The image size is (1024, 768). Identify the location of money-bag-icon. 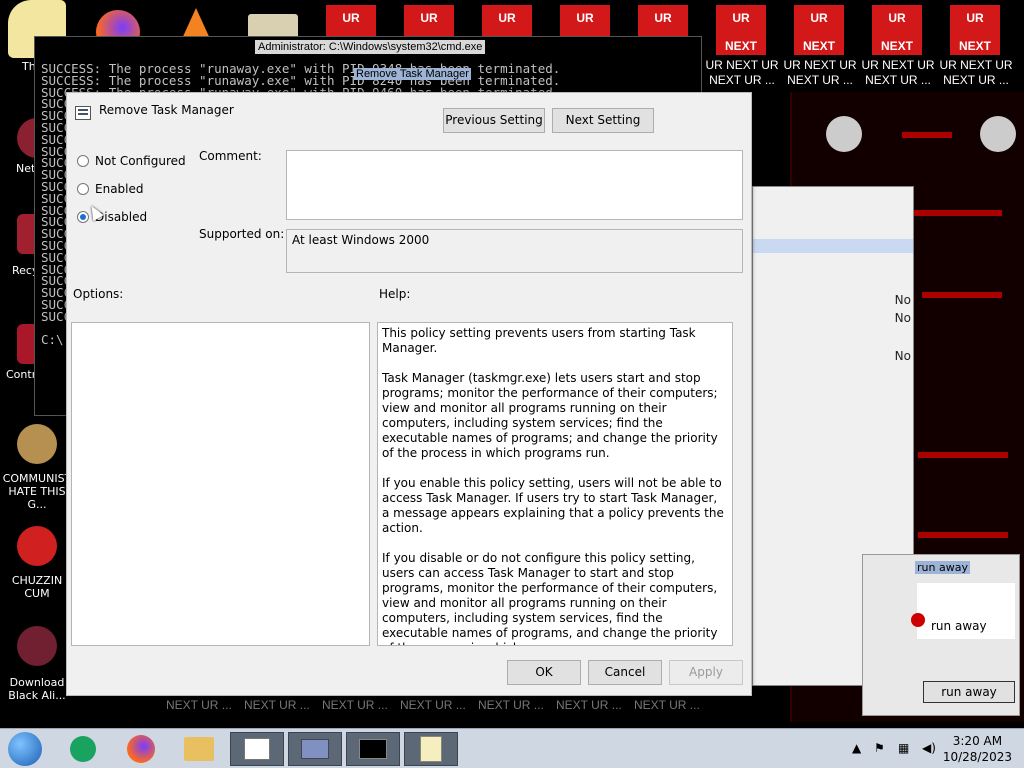
(37, 444).